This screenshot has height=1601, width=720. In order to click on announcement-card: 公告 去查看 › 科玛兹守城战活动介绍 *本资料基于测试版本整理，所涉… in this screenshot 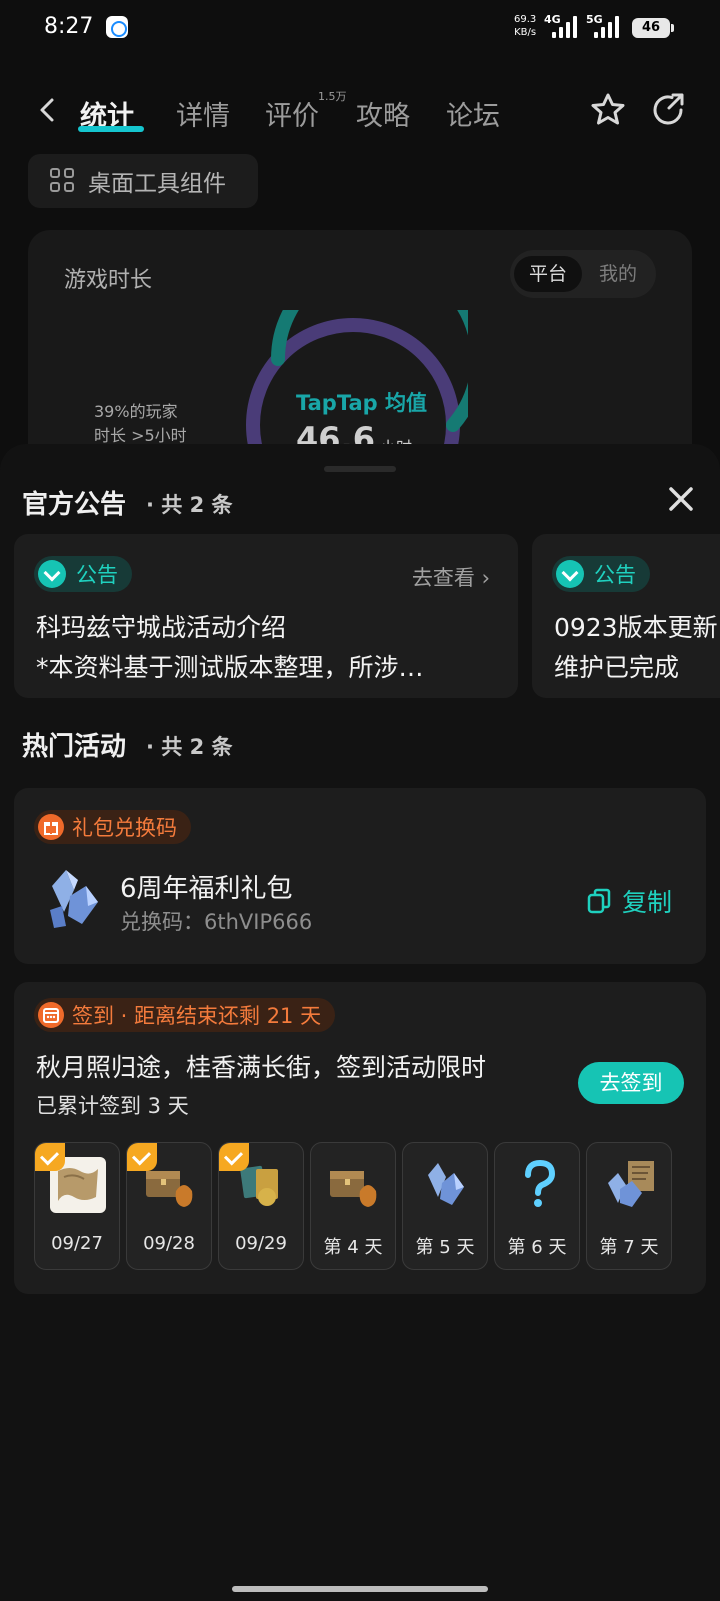, I will do `click(266, 616)`.